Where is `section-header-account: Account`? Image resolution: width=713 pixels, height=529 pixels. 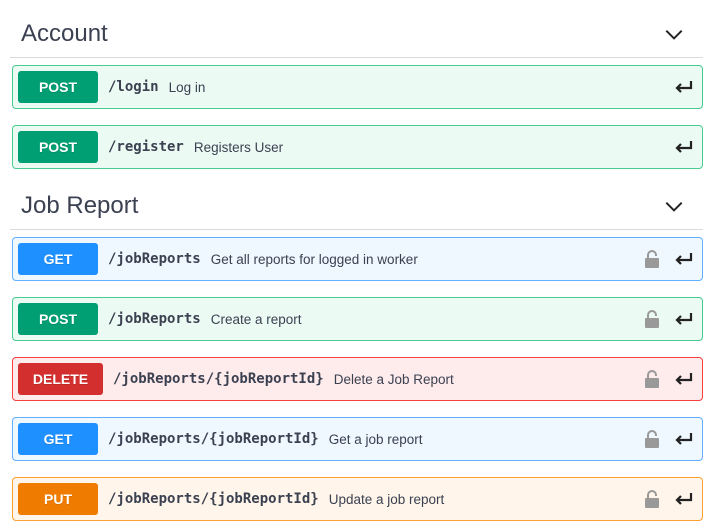 section-header-account: Account is located at coordinates (356, 34).